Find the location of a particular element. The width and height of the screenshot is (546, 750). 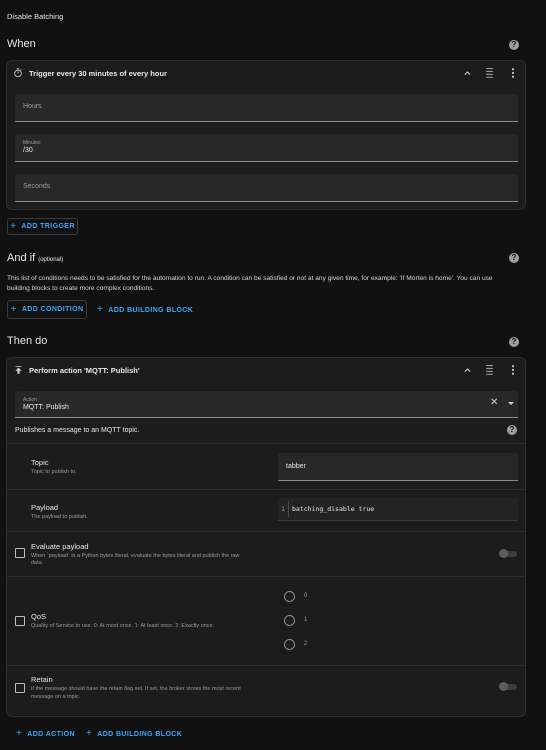

action-description: Publishes a message to an MQTT topic. is located at coordinates (77, 430).